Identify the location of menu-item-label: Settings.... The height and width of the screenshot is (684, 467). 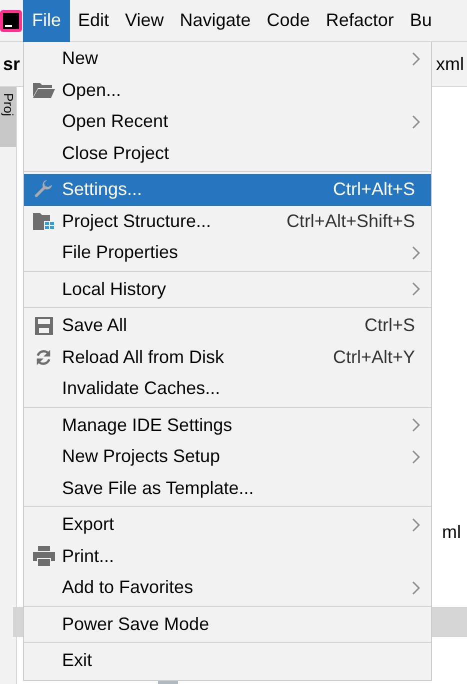
(102, 189).